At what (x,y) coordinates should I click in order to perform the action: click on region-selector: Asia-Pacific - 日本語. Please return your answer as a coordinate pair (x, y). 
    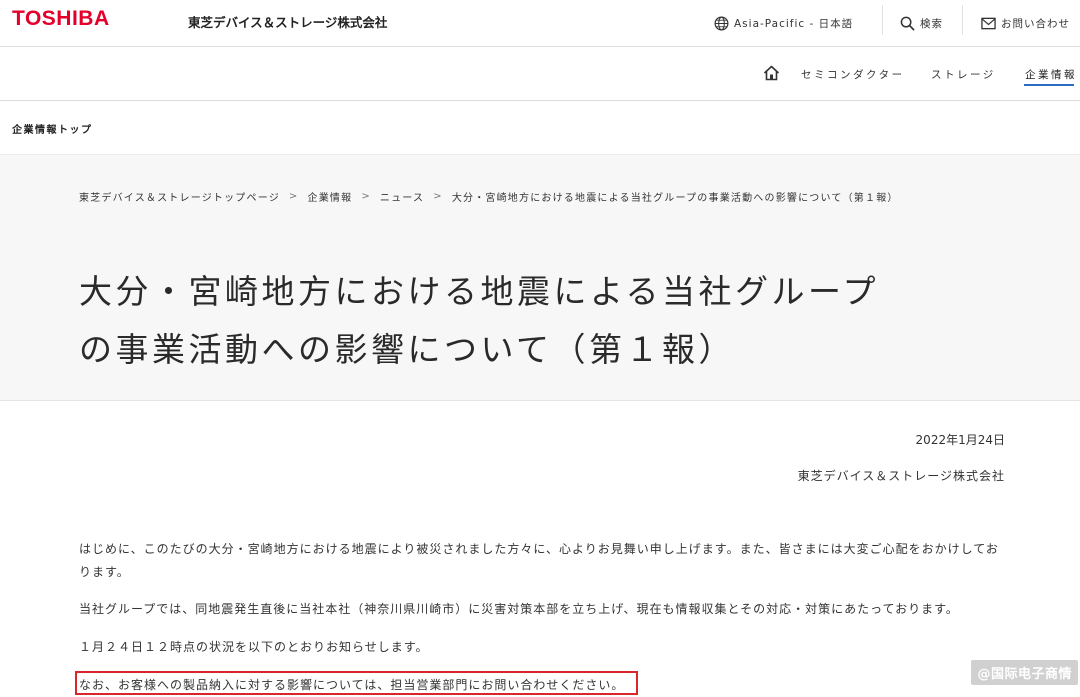
    Looking at the image, I should click on (783, 23).